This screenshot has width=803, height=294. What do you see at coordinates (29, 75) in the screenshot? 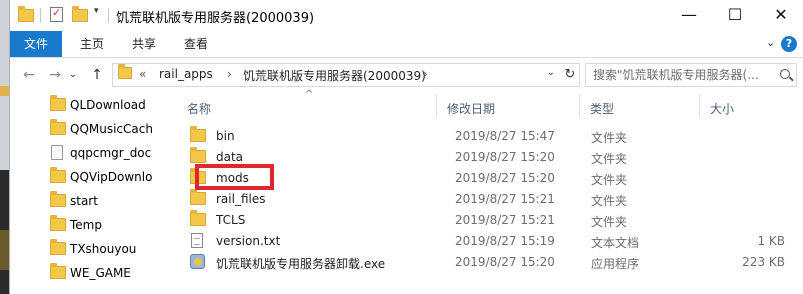
I see `back-button: ←` at bounding box center [29, 75].